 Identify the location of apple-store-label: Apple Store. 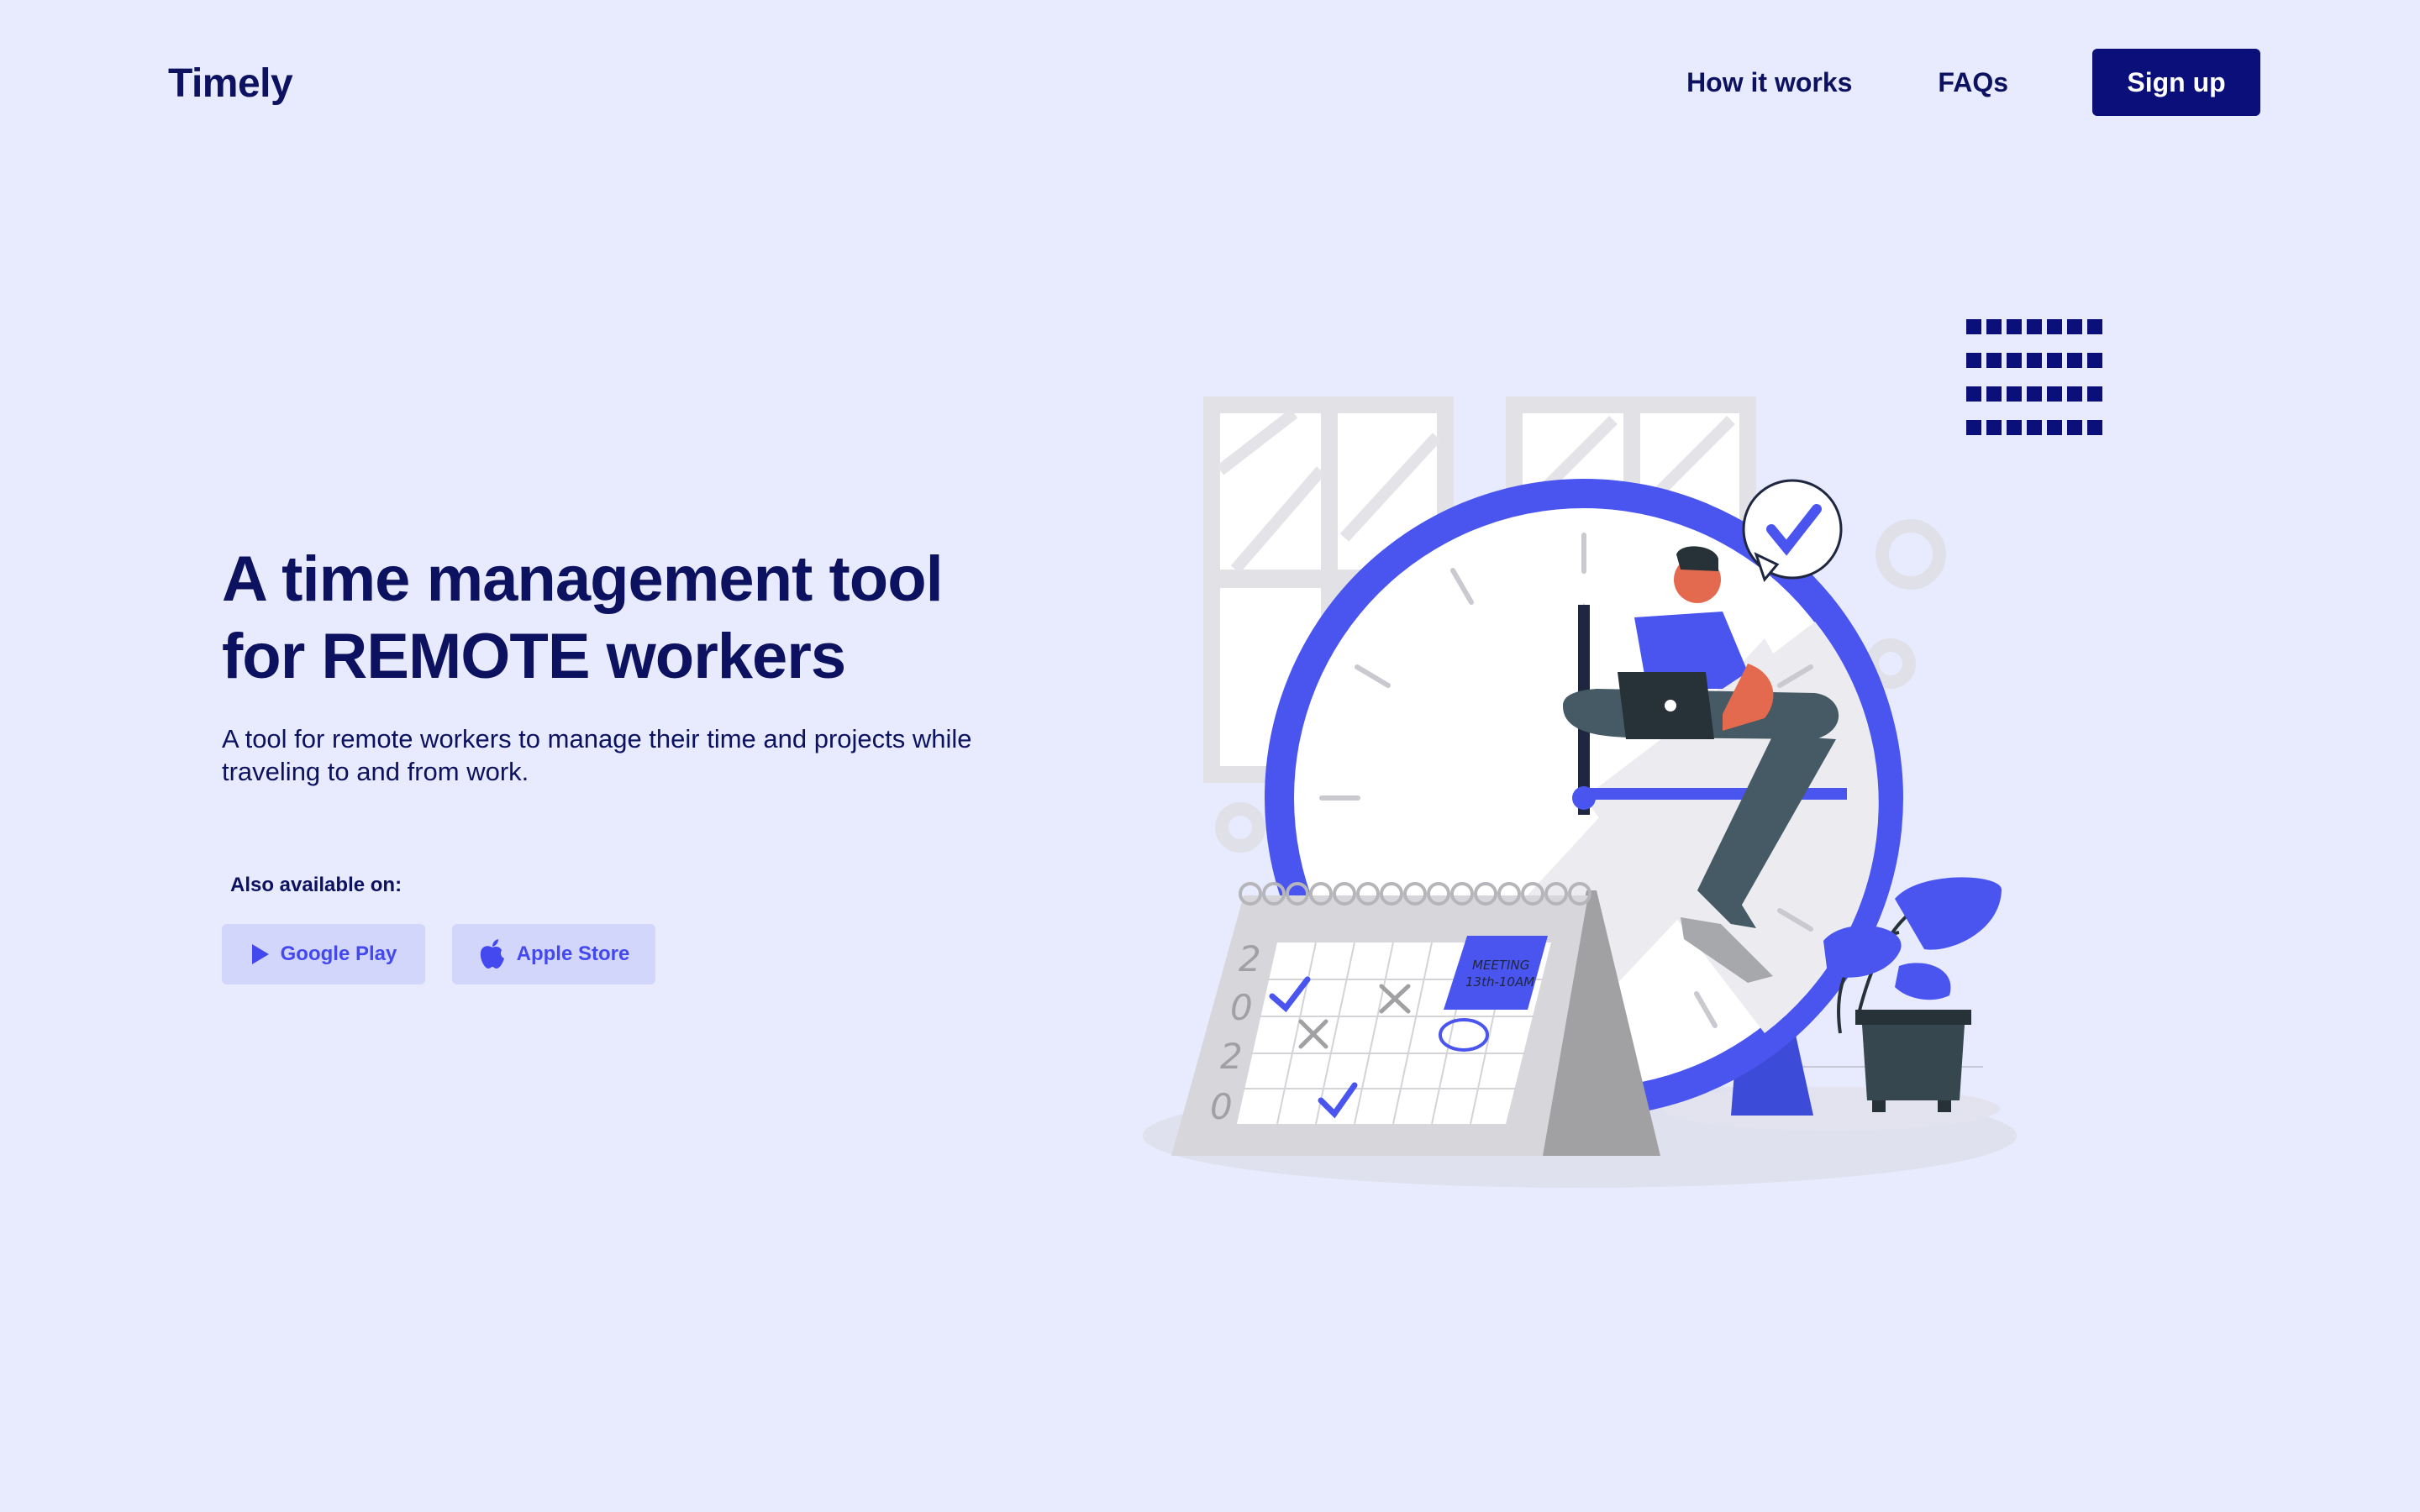
(573, 953).